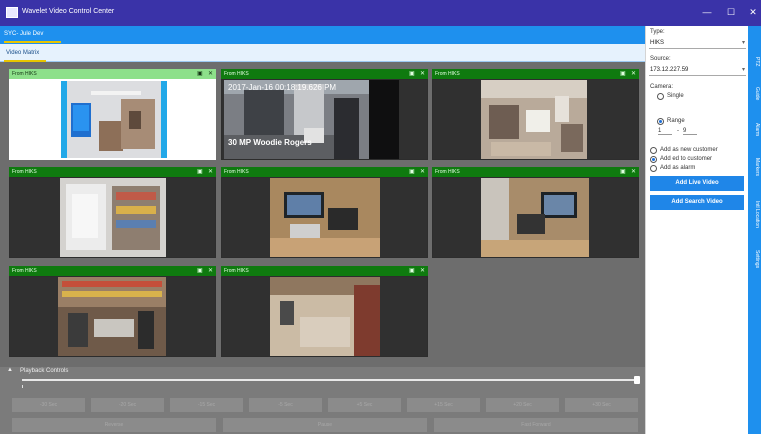  Describe the element at coordinates (270, 142) in the screenshot. I see `camera-caption: 30 MP Woodie Rogers` at that location.